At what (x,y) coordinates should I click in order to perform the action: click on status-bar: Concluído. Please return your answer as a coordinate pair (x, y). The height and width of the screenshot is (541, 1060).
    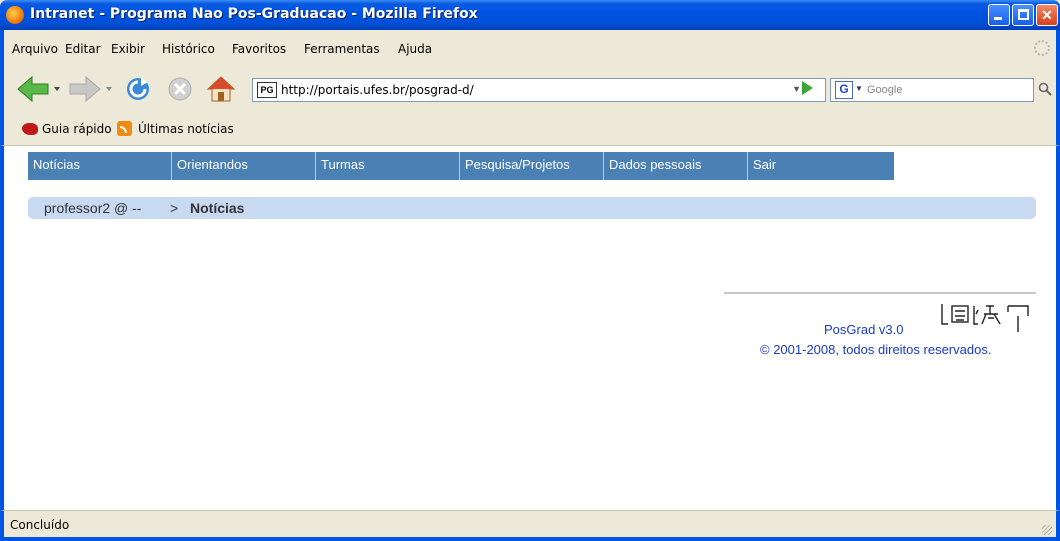
    Looking at the image, I should click on (530, 525).